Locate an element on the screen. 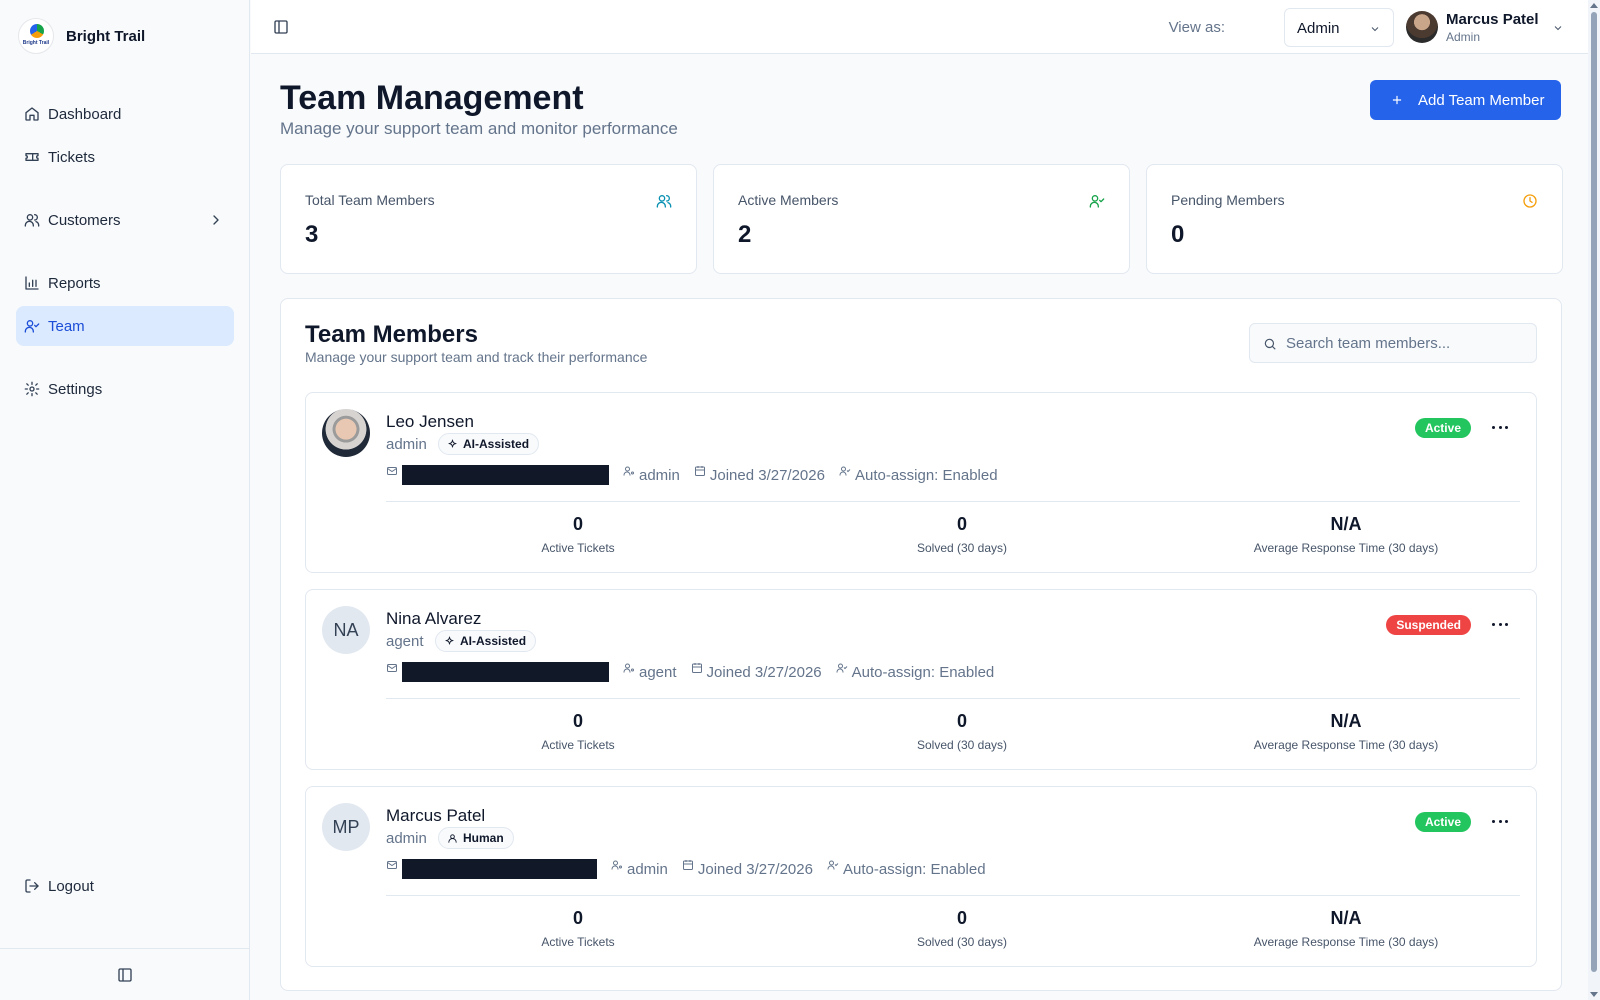 This screenshot has width=1600, height=1000. sidebar-collapse-icon is located at coordinates (125, 975).